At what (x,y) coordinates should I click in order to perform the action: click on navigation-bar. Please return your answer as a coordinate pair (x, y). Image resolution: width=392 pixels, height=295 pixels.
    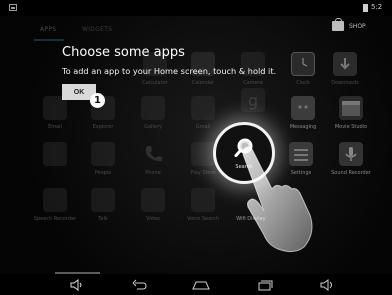
    Looking at the image, I should click on (196, 284).